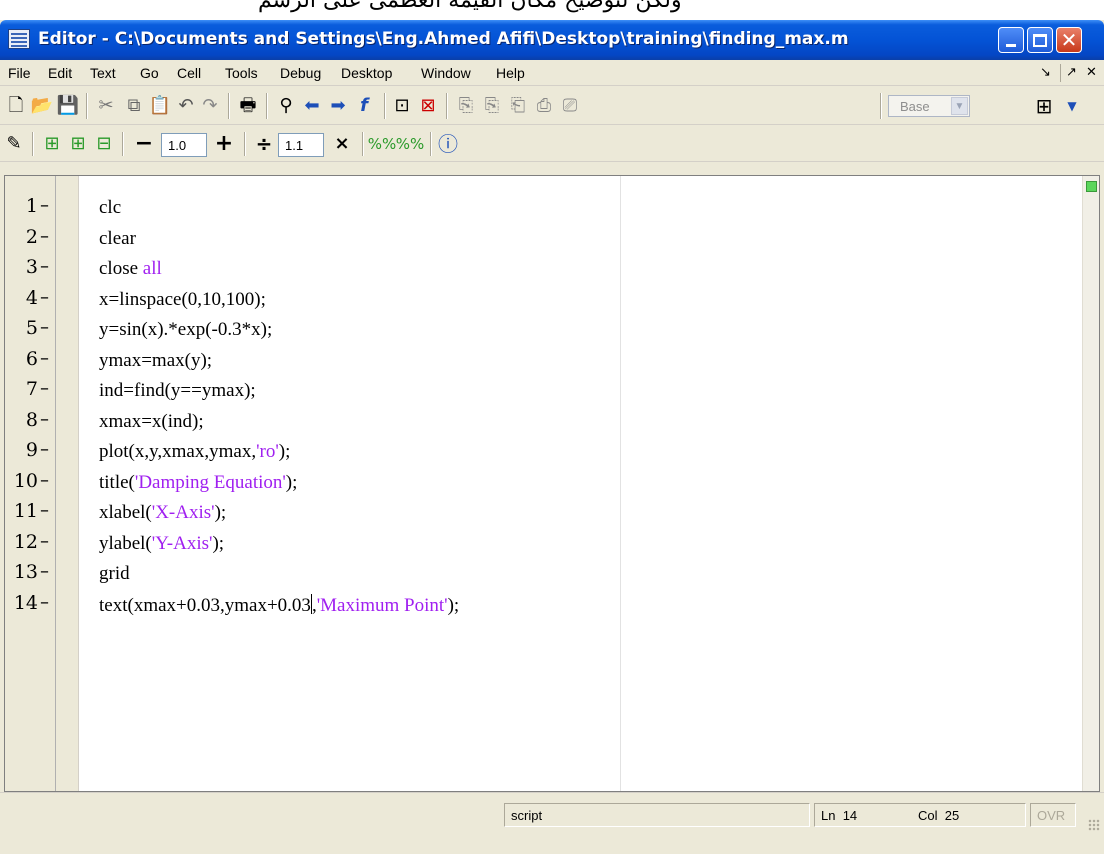 The image size is (1104, 854). What do you see at coordinates (540, 329) in the screenshot?
I see `code-line: 5– y=sin(x).*exp(-0.3*x);` at bounding box center [540, 329].